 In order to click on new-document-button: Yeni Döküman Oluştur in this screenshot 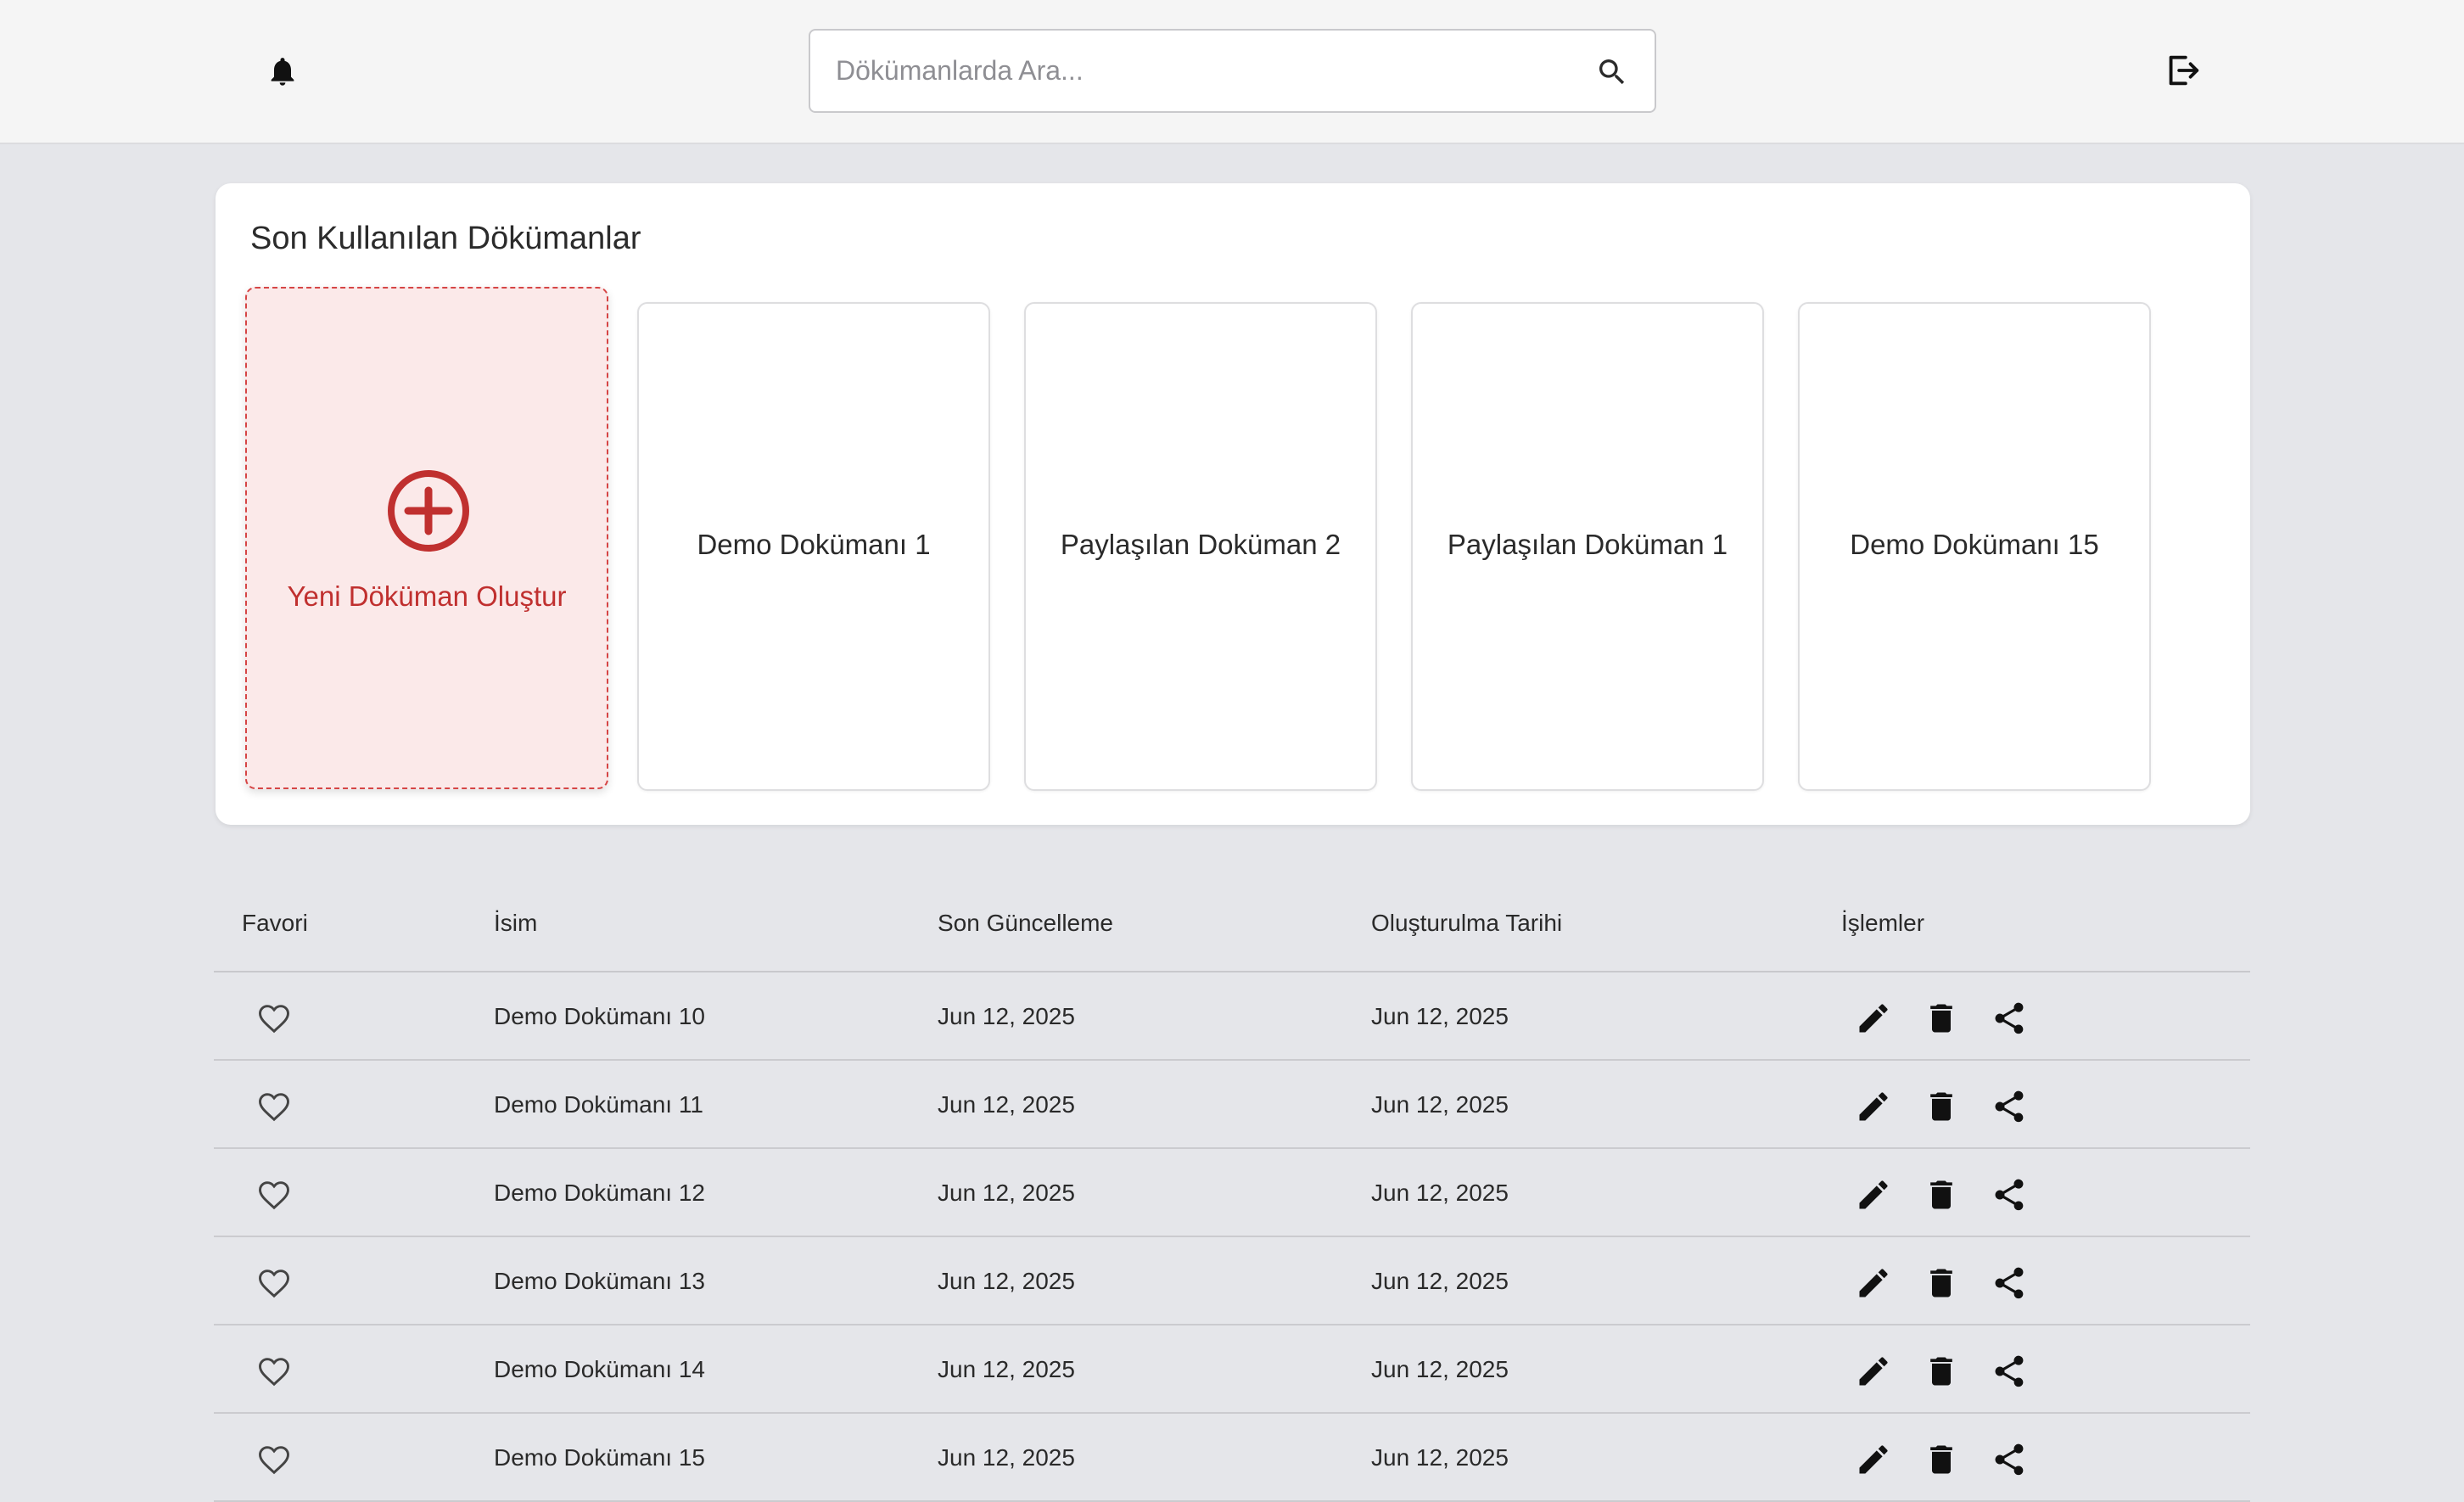, I will do `click(426, 538)`.